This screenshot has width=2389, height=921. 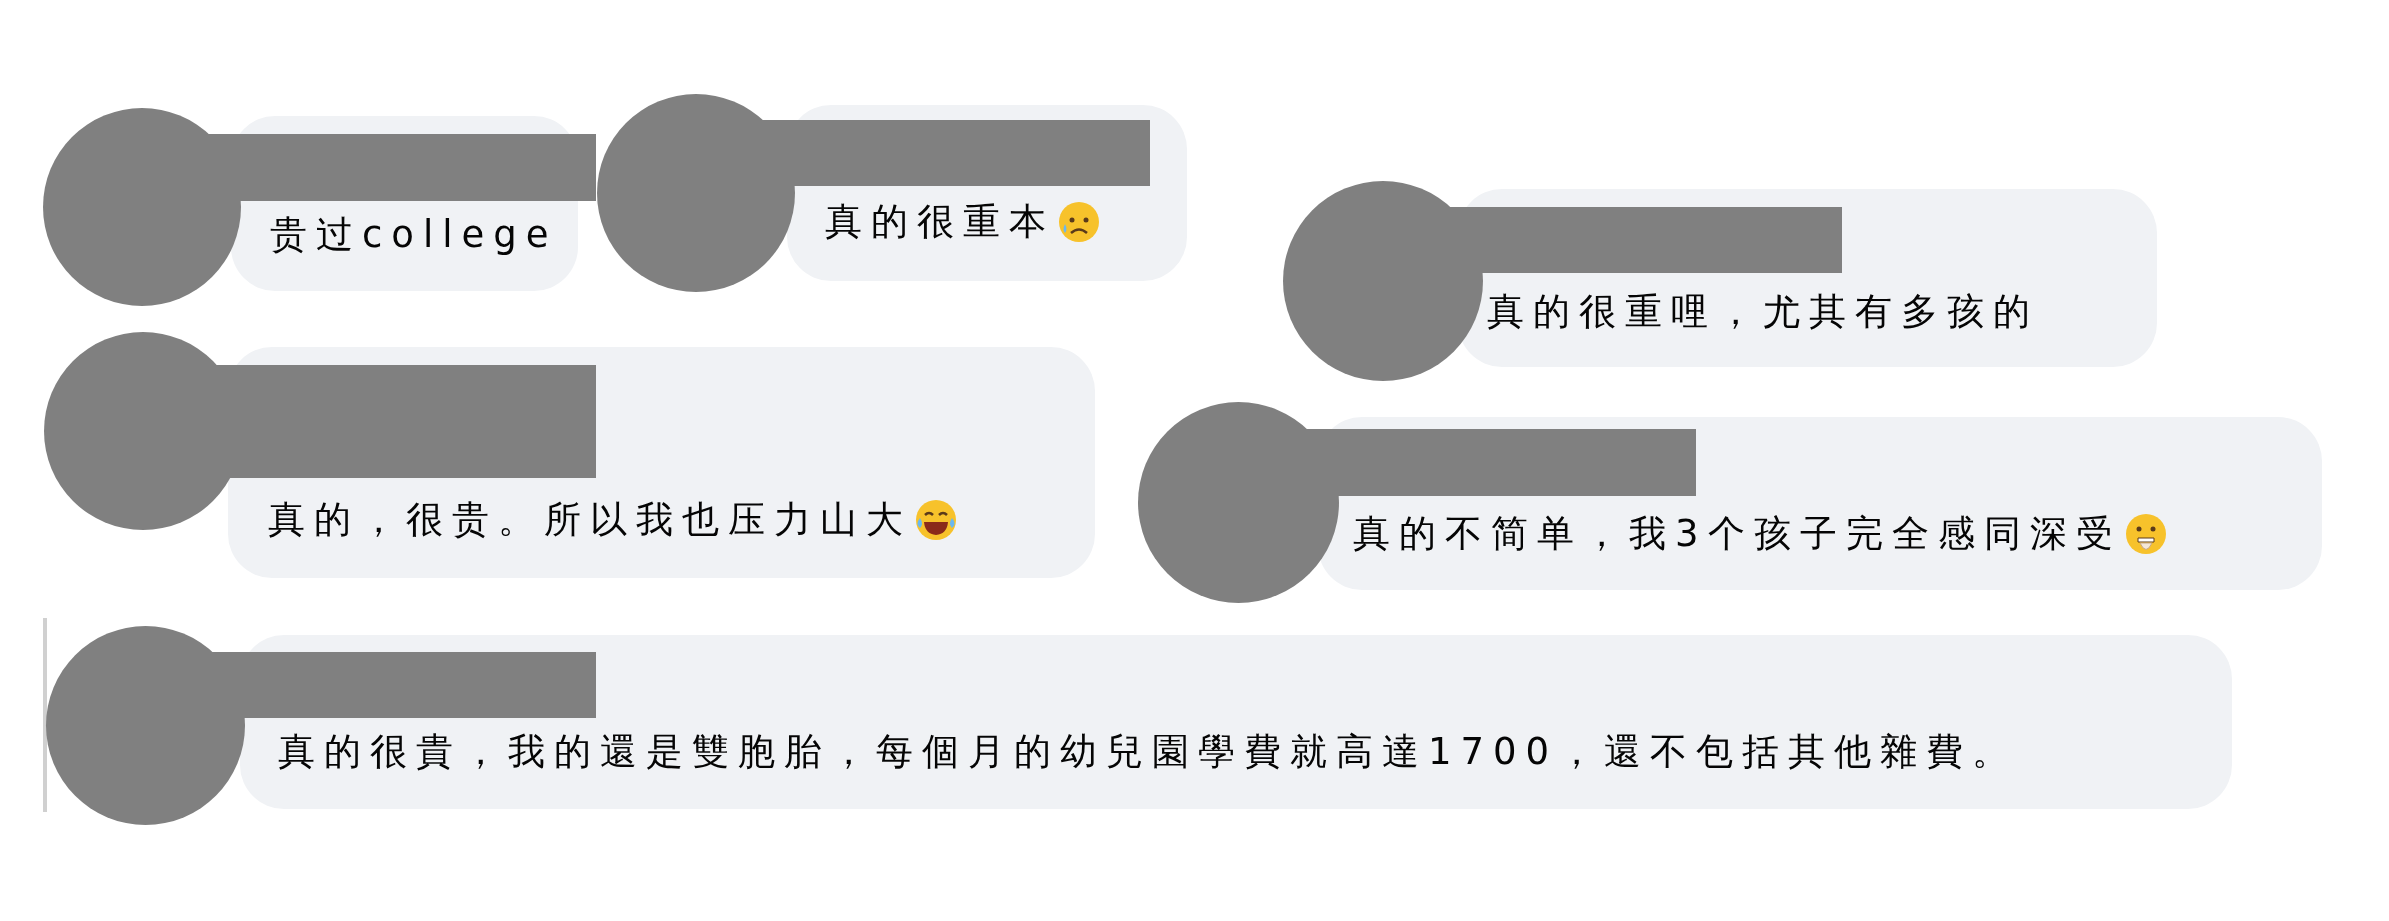 What do you see at coordinates (2145, 534) in the screenshot?
I see `hand-over-mouth-emoji-icon` at bounding box center [2145, 534].